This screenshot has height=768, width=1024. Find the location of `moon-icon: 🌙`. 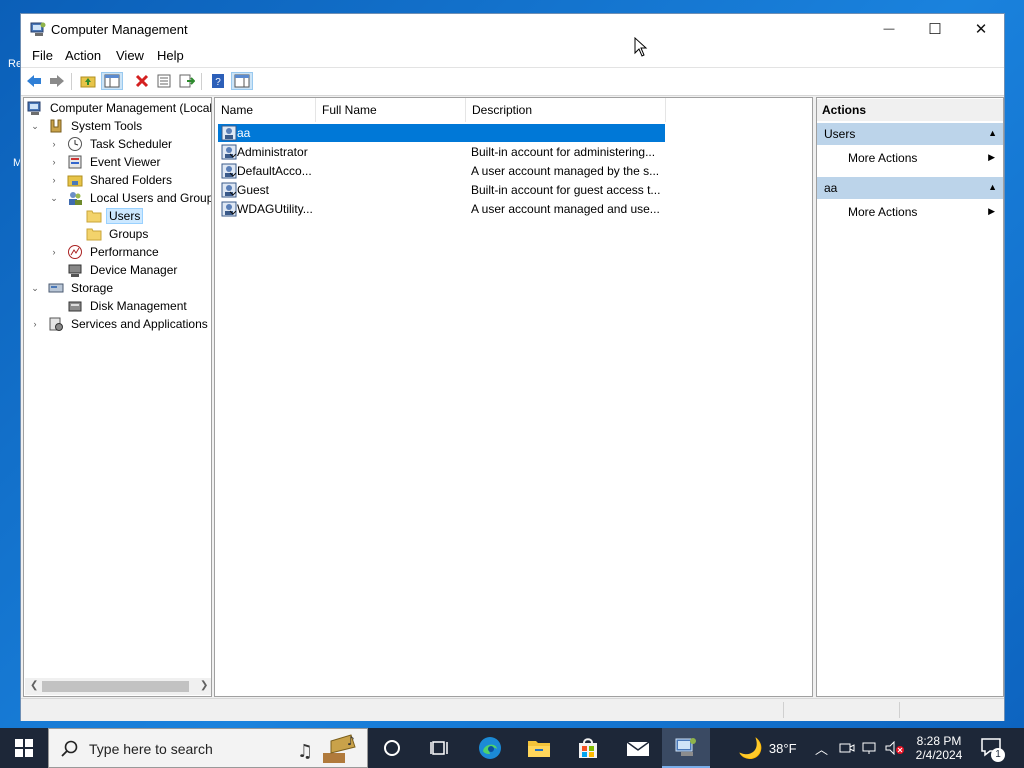

moon-icon: 🌙 is located at coordinates (750, 748).